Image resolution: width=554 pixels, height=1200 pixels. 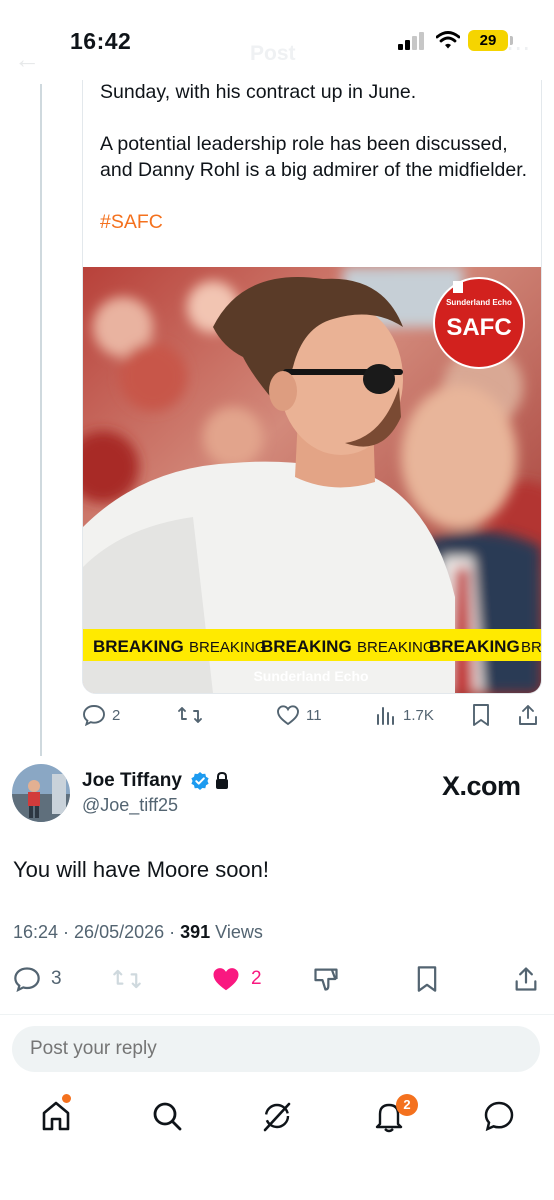 I want to click on author-name: Joe Tiffany, so click(x=132, y=781).